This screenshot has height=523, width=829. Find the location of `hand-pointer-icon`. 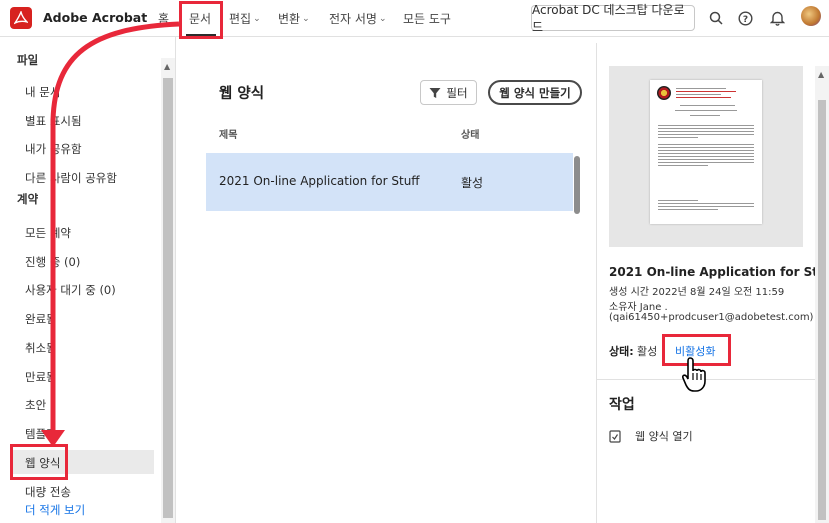

hand-pointer-icon is located at coordinates (696, 377).